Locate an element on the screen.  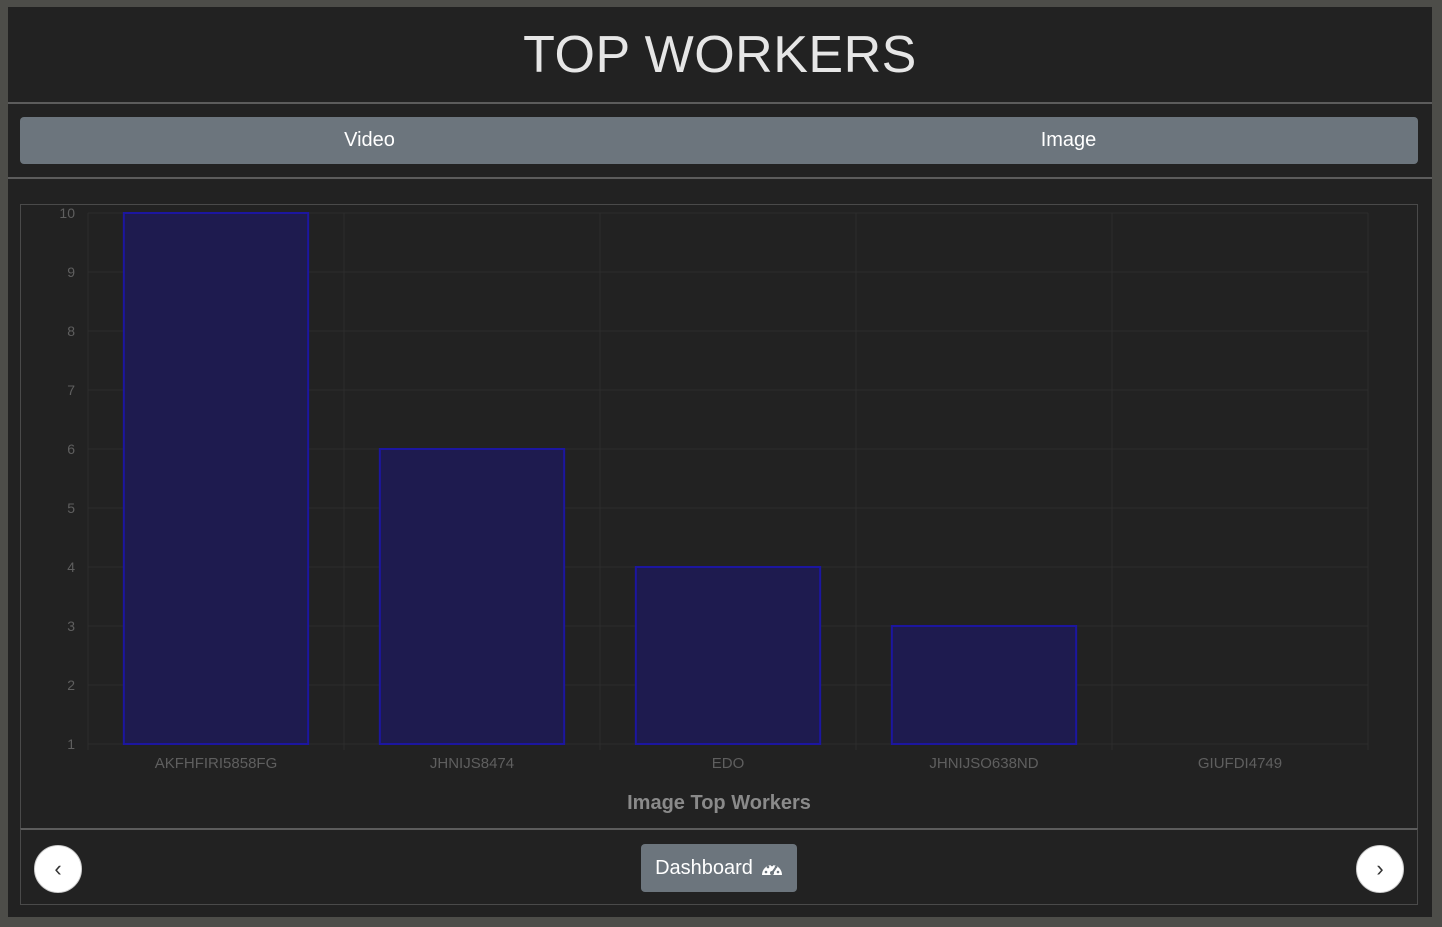
chart-footer: ‹ Dashboard › is located at coordinates (719, 866).